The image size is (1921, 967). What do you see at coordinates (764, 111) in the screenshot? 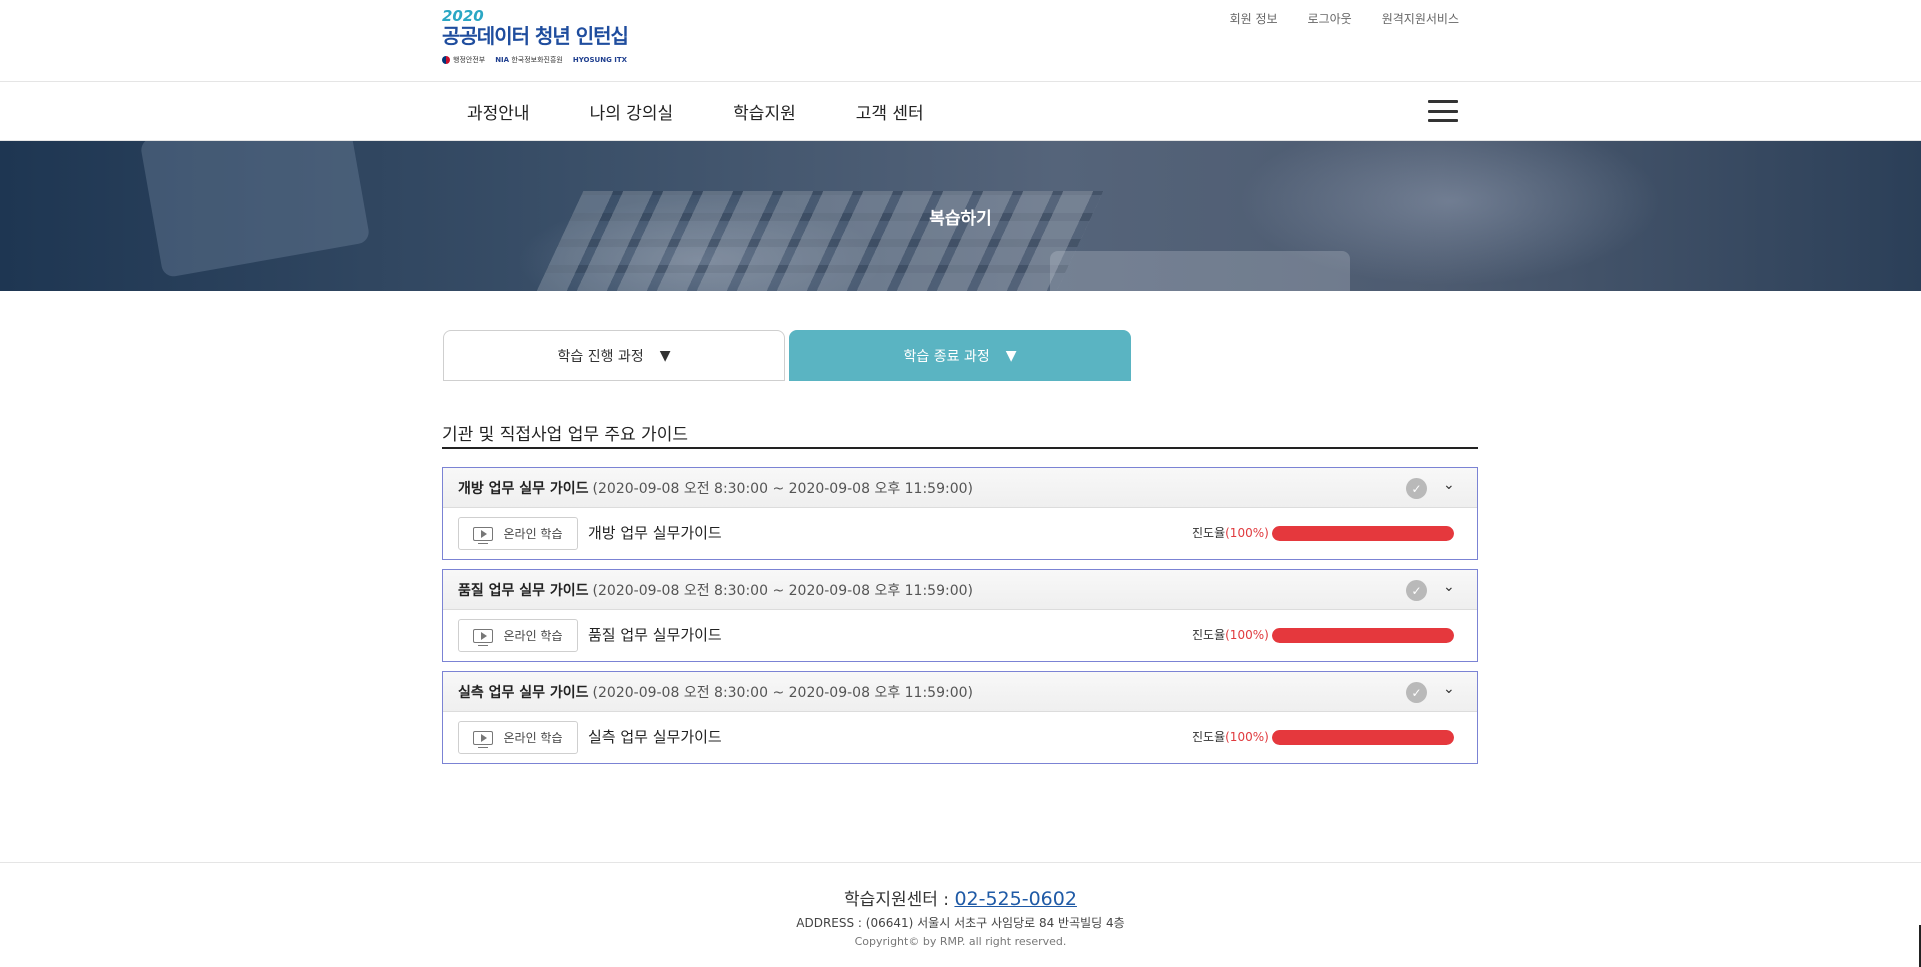
I see `menu-learning-support: 학습지원` at bounding box center [764, 111].